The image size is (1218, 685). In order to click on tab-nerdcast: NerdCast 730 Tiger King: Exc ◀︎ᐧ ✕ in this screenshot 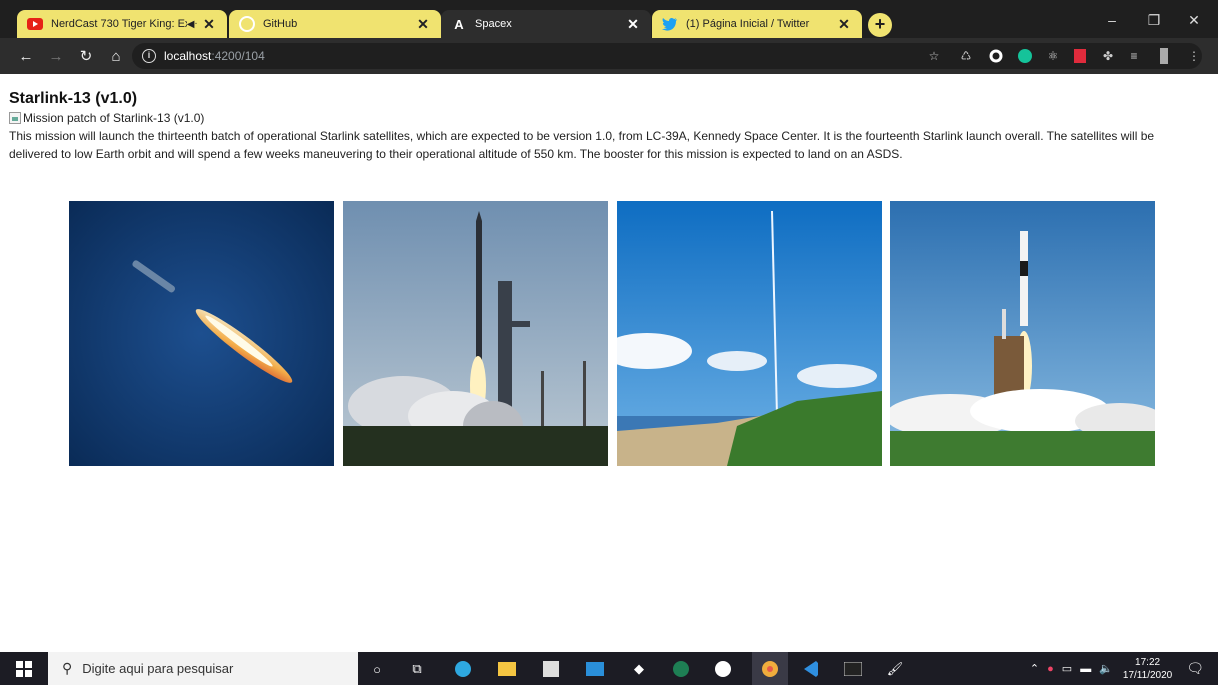, I will do `click(122, 24)`.